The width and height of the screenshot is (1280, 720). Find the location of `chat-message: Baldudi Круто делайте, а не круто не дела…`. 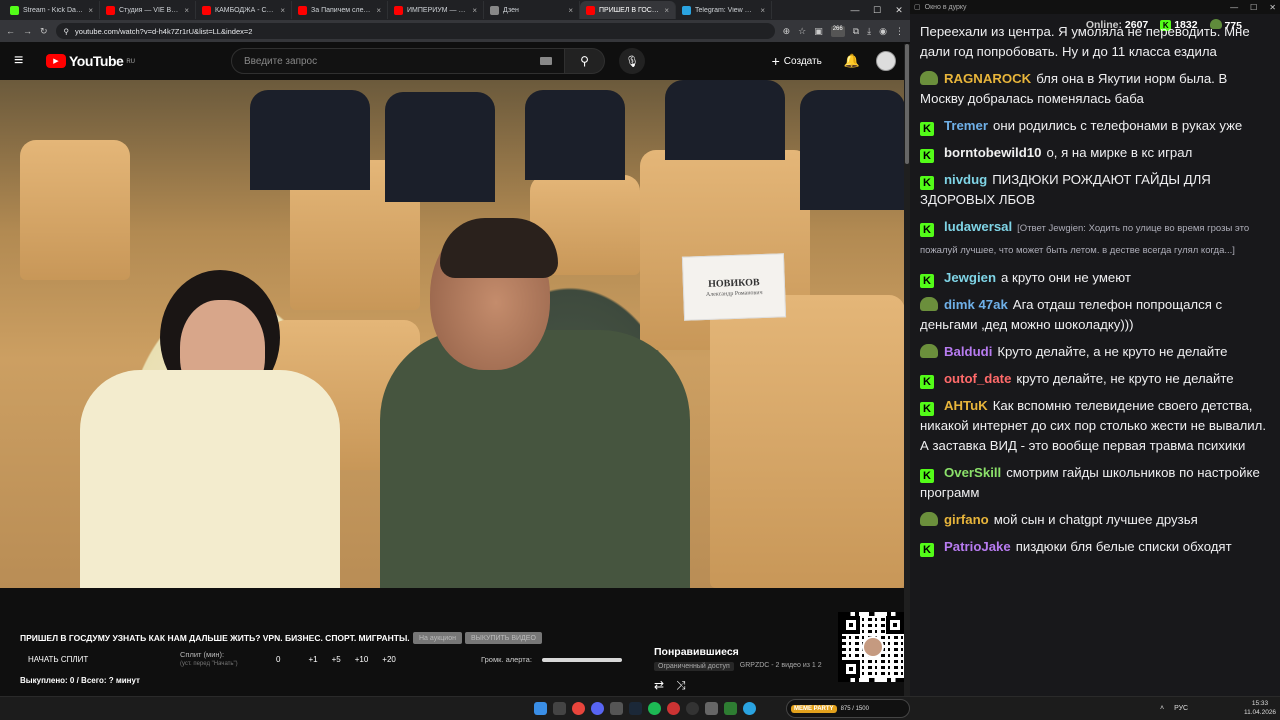

chat-message: Baldudi Круто делайте, а не круто не дела… is located at coordinates (1094, 352).